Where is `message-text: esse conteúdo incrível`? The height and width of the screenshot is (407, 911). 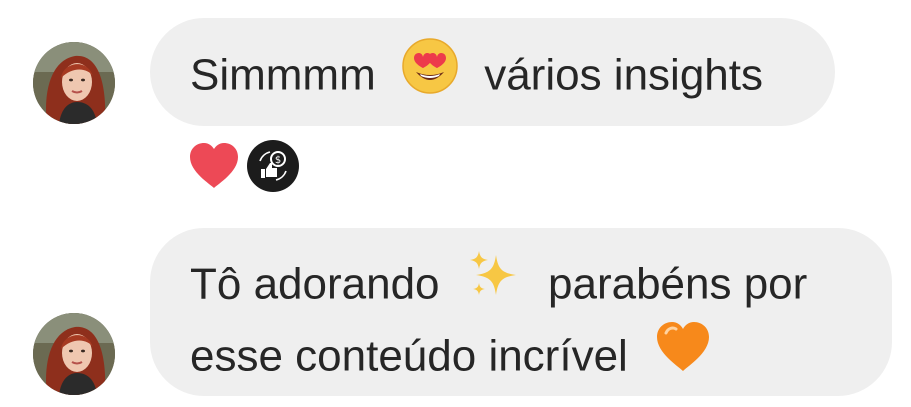
message-text: esse conteúdo incrível is located at coordinates (409, 356).